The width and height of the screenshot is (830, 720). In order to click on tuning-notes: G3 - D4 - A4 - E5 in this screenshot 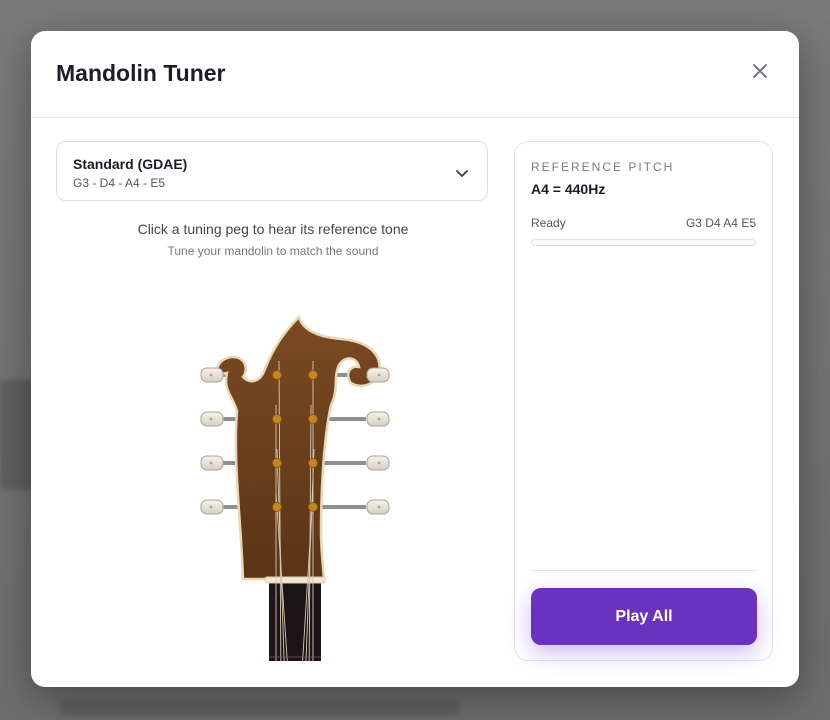, I will do `click(119, 183)`.